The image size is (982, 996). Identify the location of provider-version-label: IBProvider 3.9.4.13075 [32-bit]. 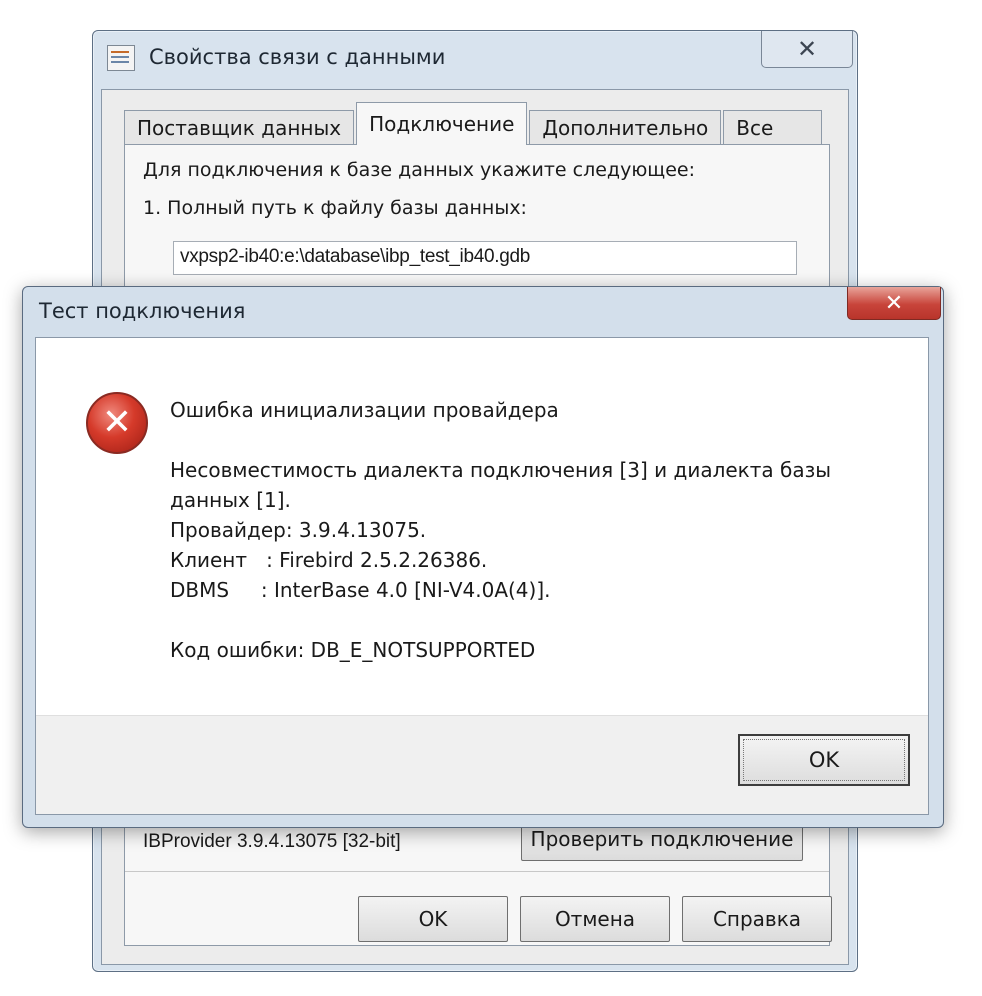
(272, 841).